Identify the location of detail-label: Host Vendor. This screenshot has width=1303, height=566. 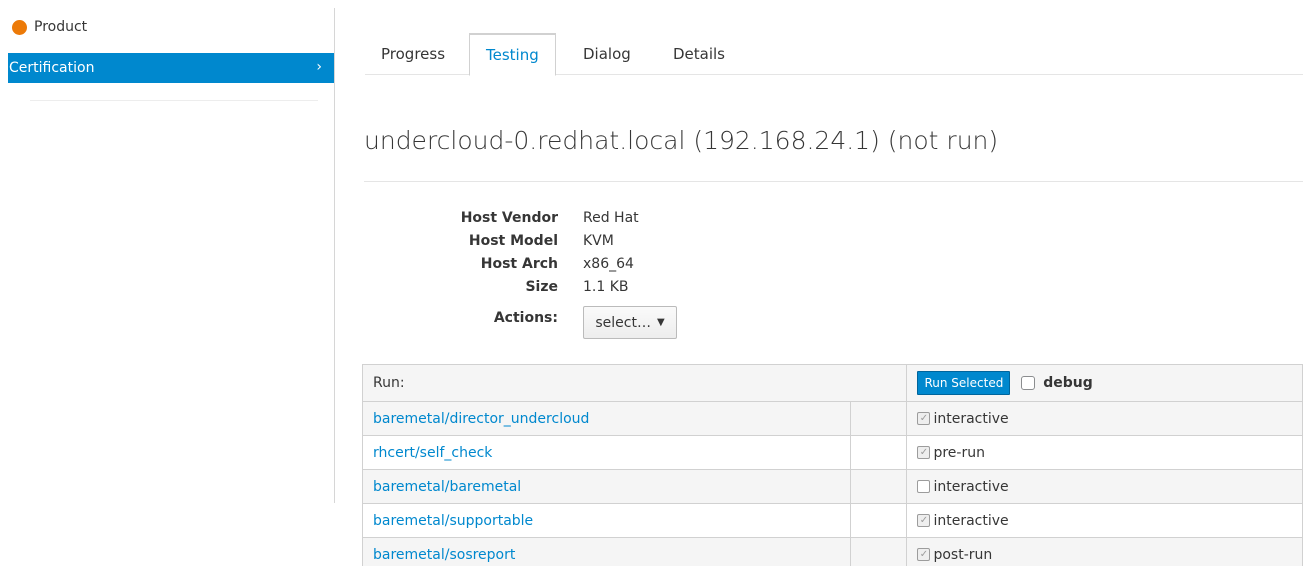
(509, 218).